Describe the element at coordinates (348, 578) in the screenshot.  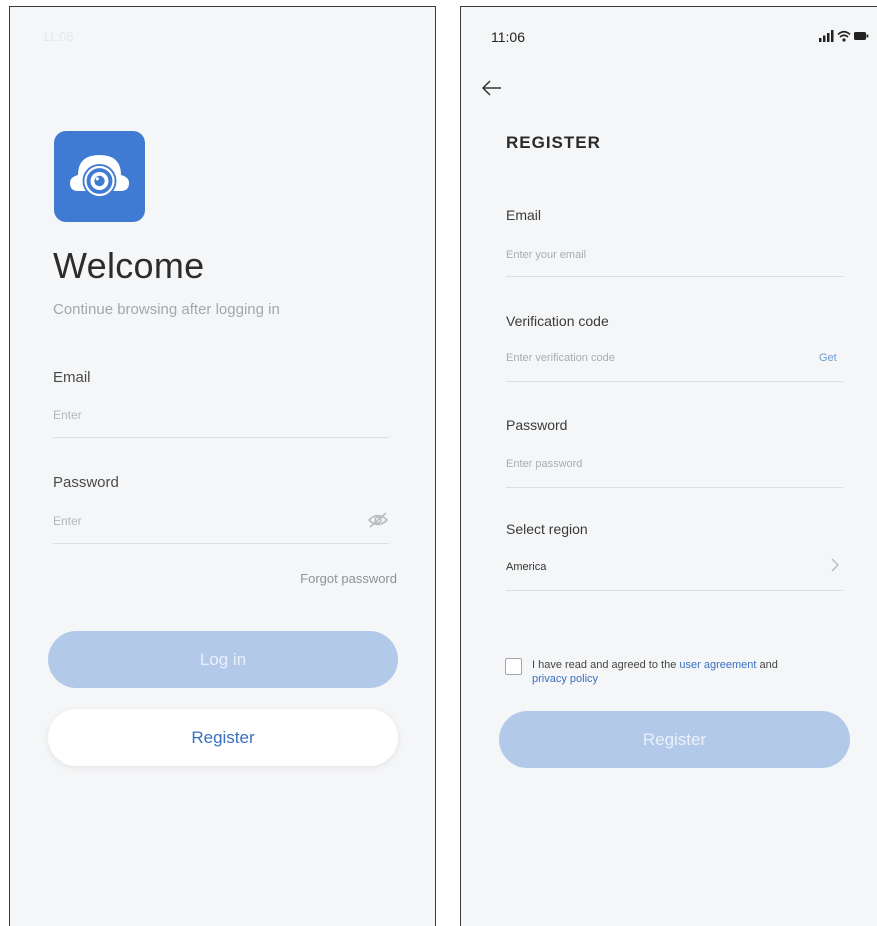
I see `forgot-password-link: Forgot password` at that location.